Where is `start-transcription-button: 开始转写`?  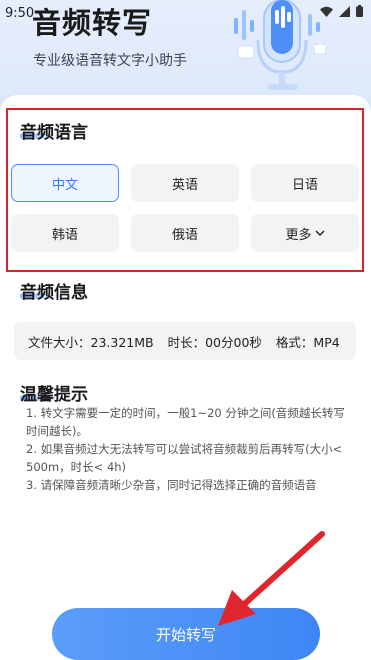 start-transcription-button: 开始转写 is located at coordinates (186, 634).